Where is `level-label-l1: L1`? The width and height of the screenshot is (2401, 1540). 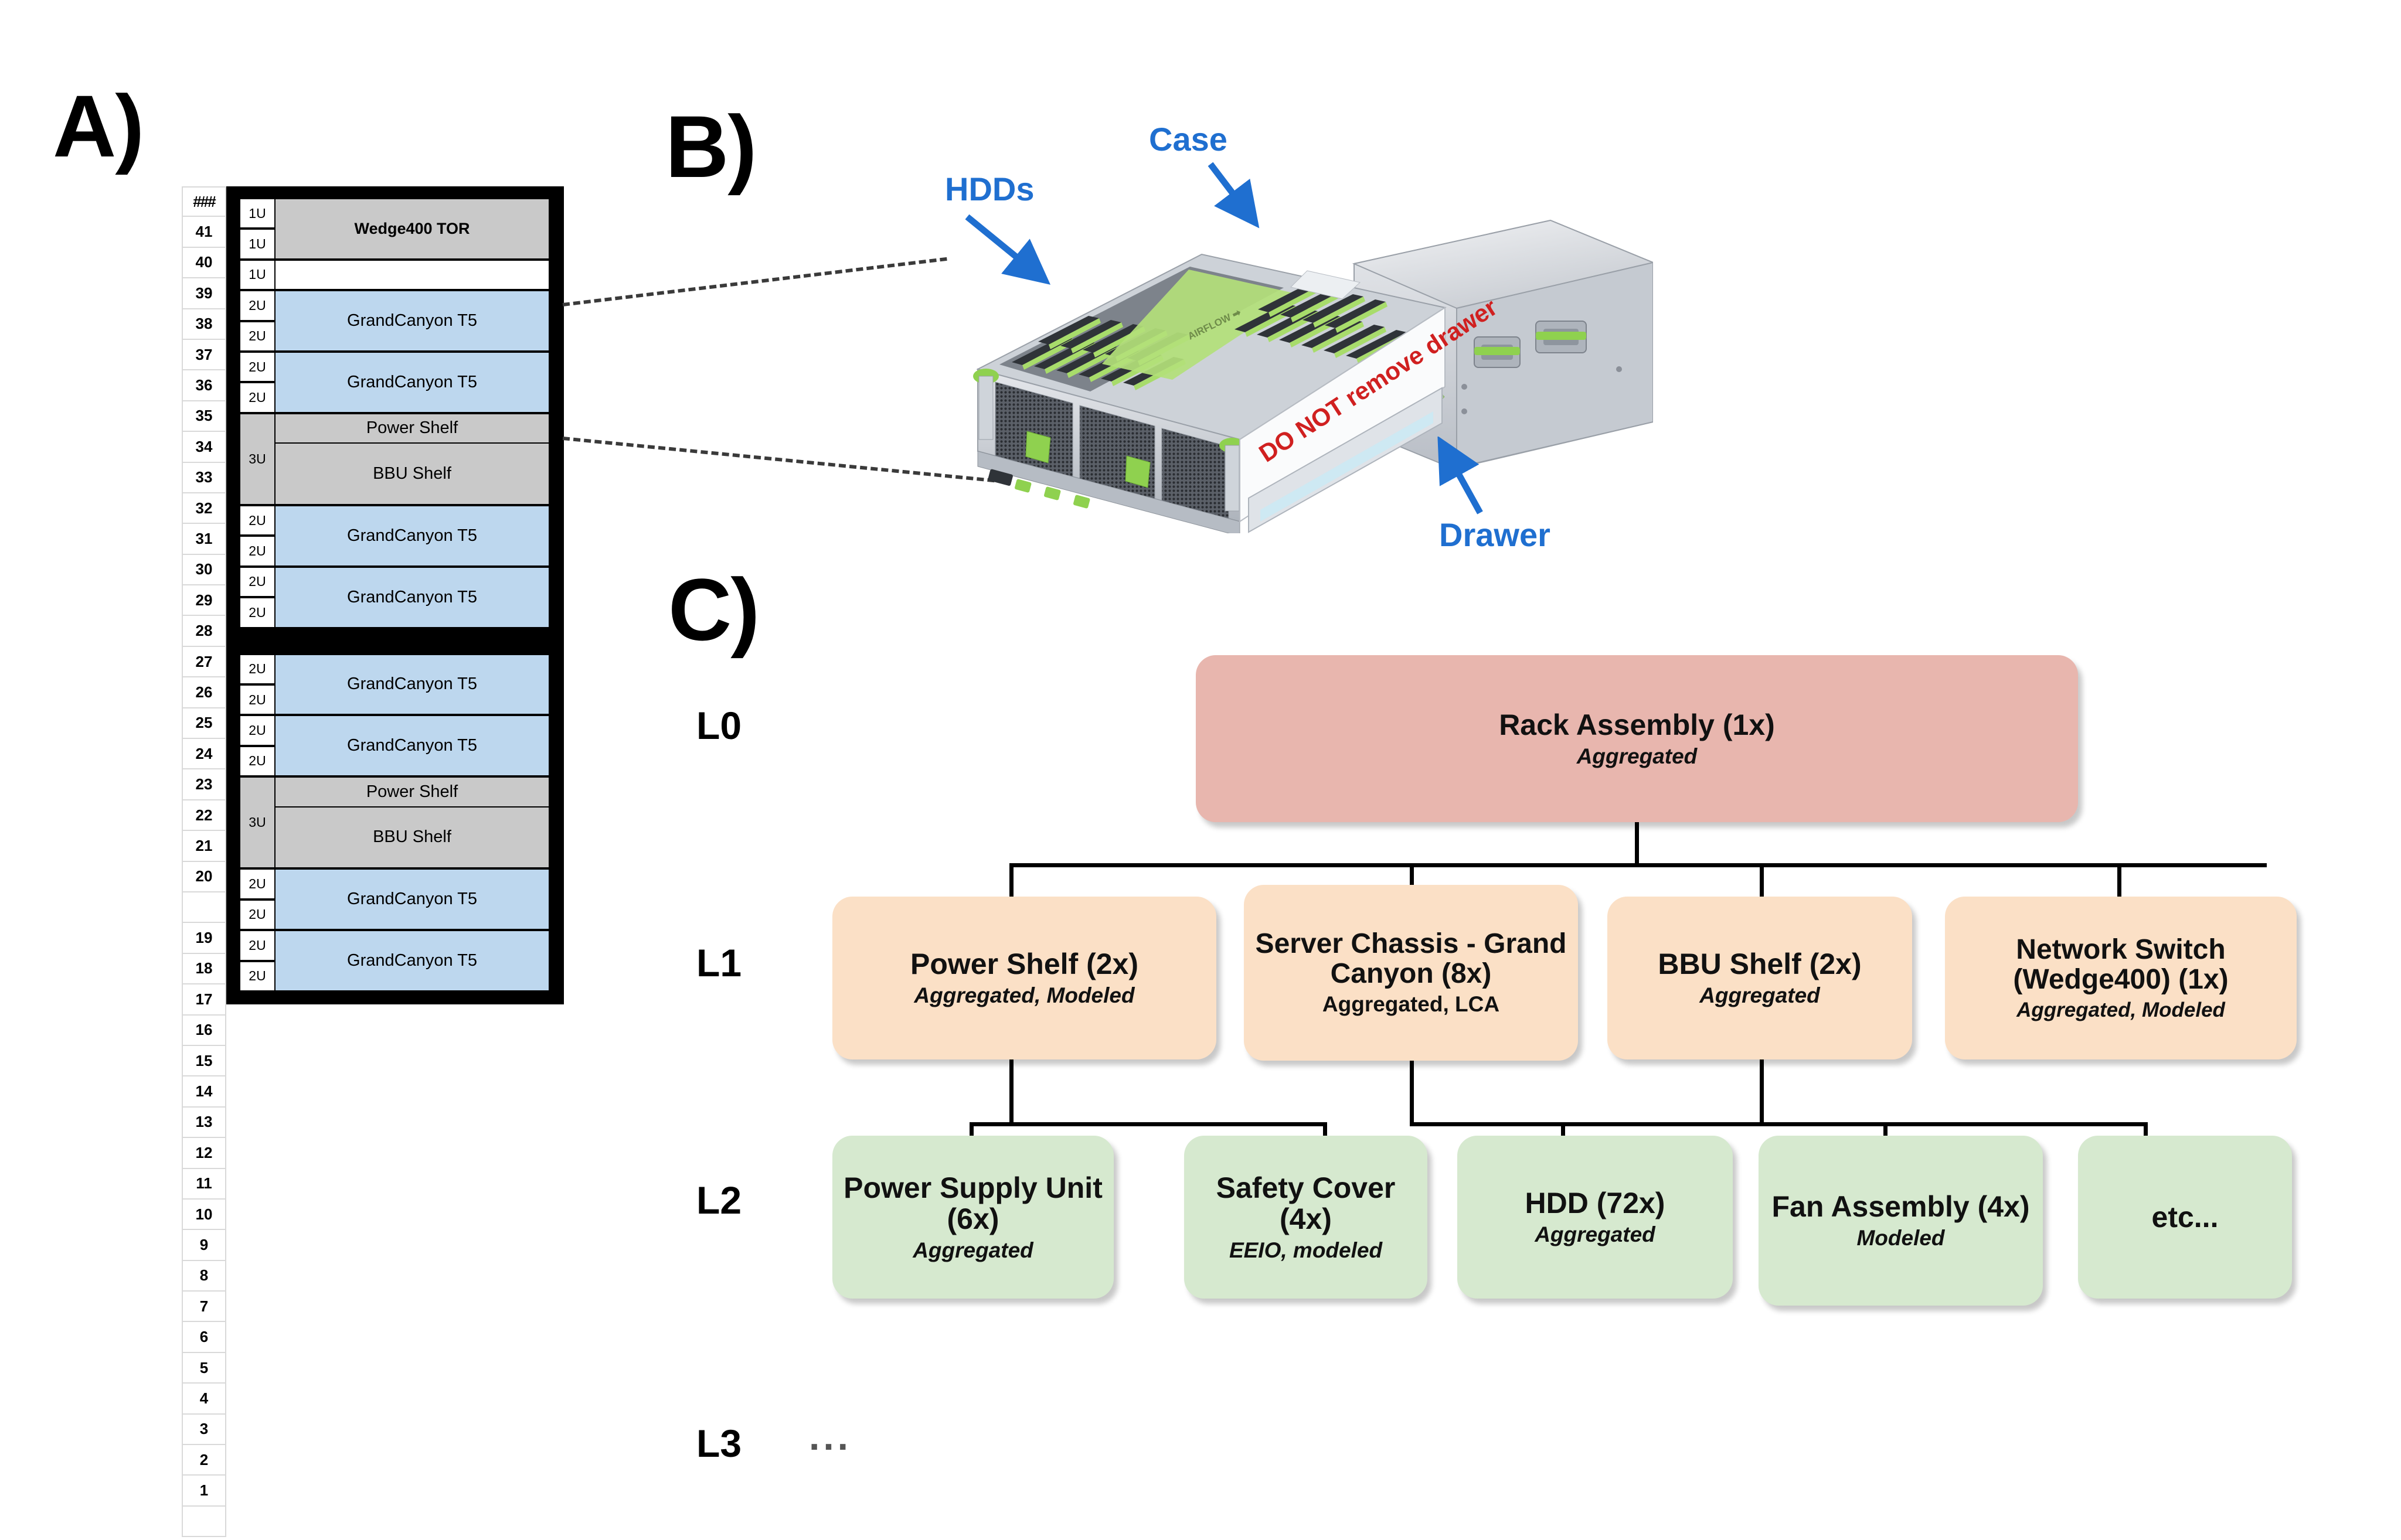
level-label-l1: L1 is located at coordinates (719, 962).